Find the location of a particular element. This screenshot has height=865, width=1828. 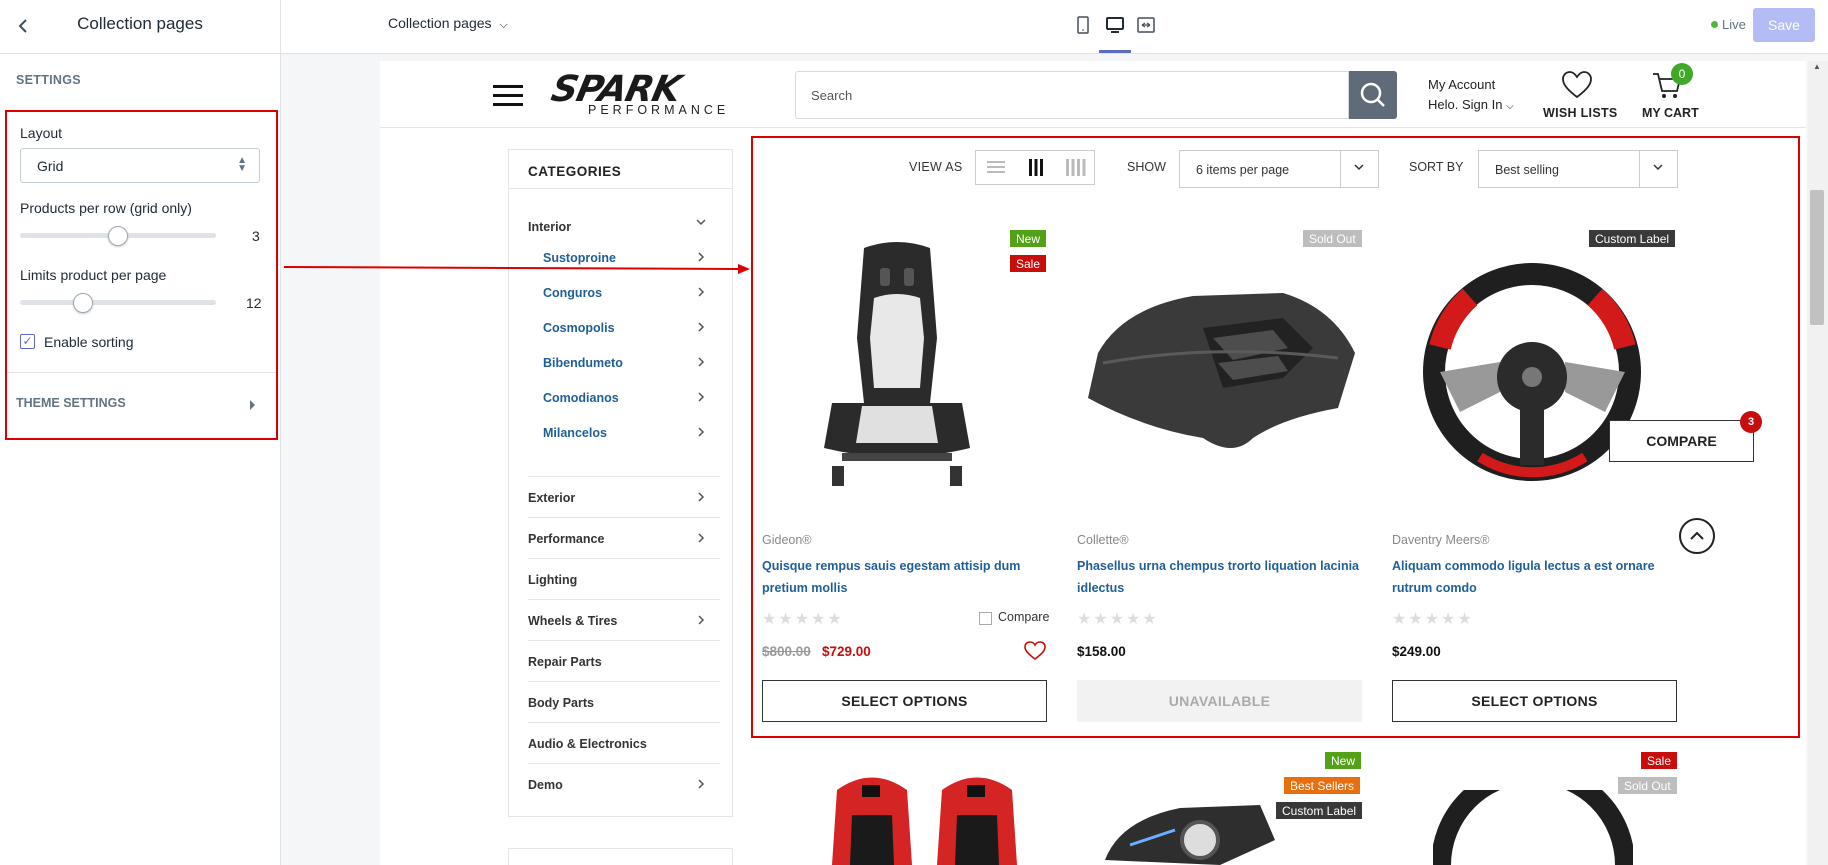

badge-custom-label: Custom Label is located at coordinates (1319, 810).